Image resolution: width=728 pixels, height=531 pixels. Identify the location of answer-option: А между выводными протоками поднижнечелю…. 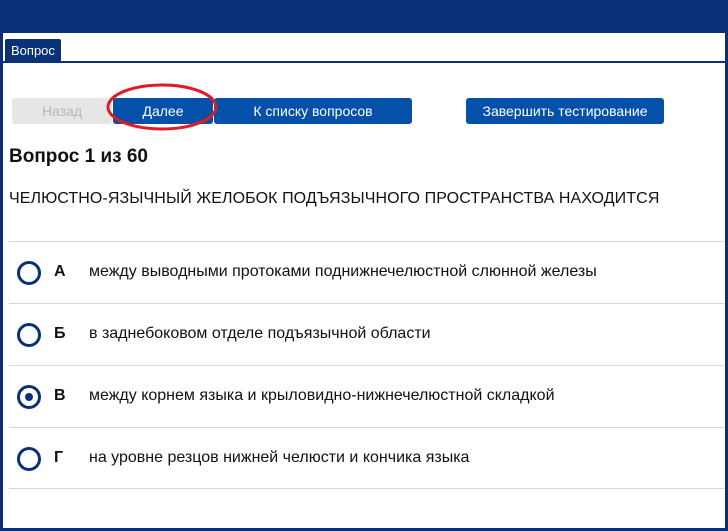
(367, 272).